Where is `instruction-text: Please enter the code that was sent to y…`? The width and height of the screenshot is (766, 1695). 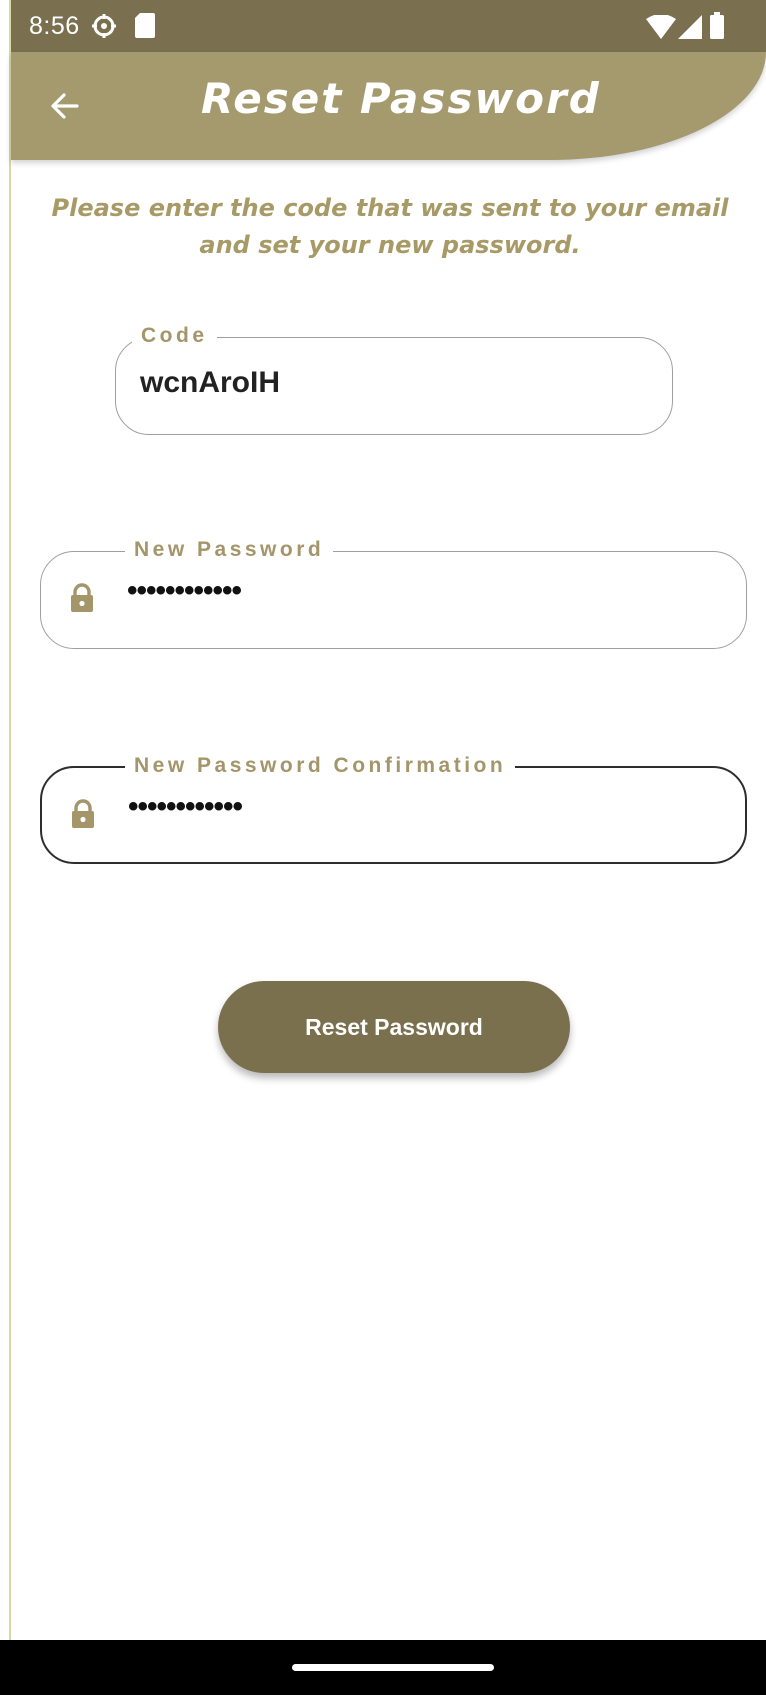 instruction-text: Please enter the code that was sent to y… is located at coordinates (390, 226).